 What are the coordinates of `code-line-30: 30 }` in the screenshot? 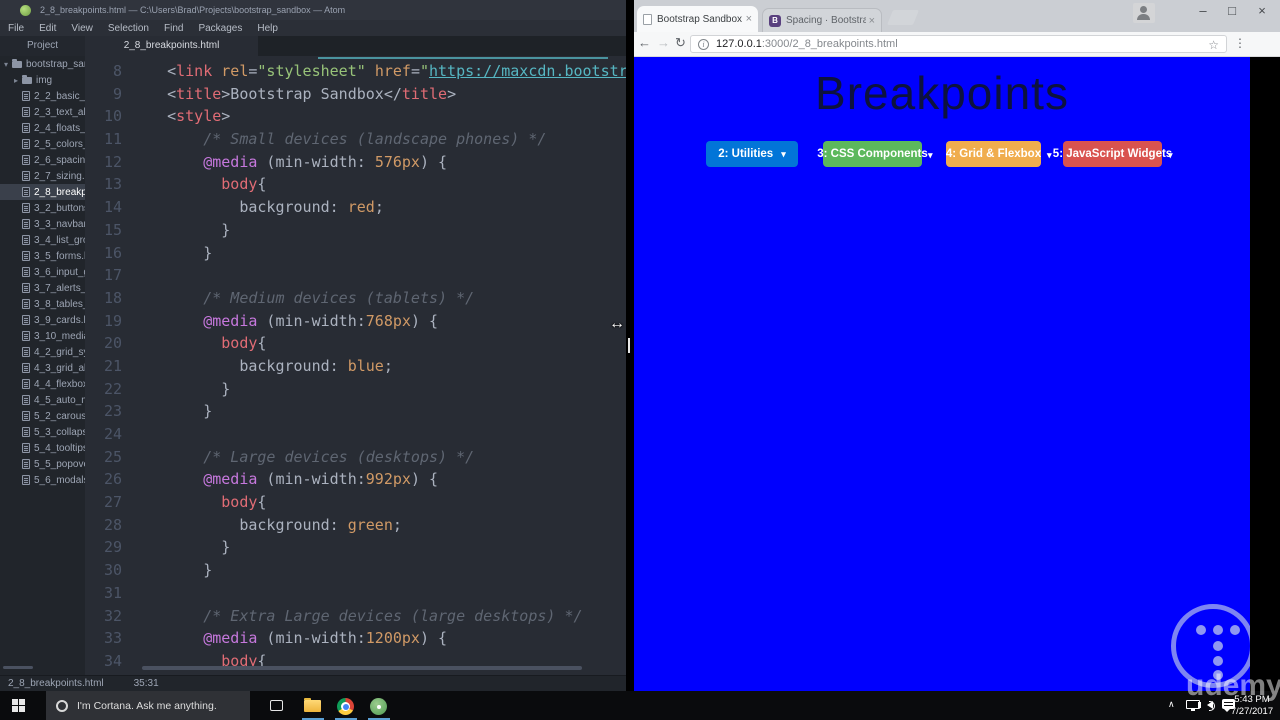 It's located at (355, 570).